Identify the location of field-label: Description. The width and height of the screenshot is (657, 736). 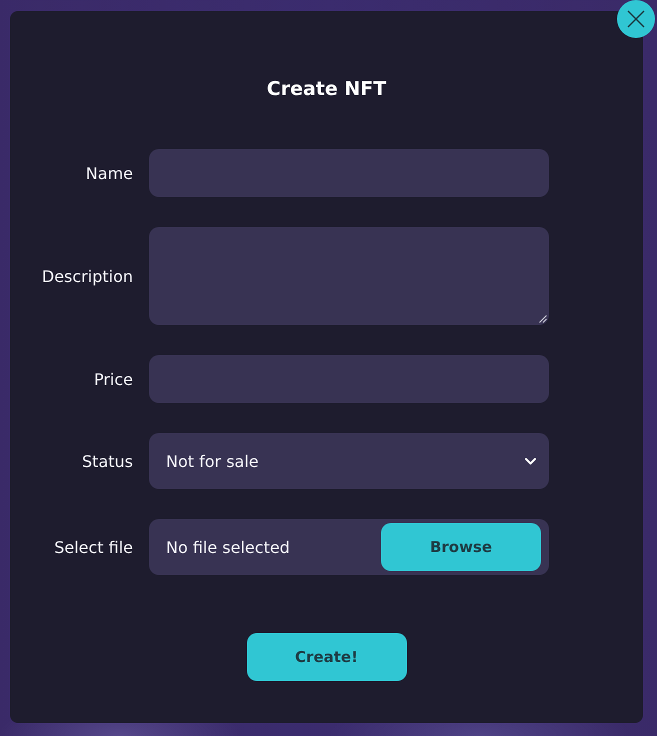
(86, 276).